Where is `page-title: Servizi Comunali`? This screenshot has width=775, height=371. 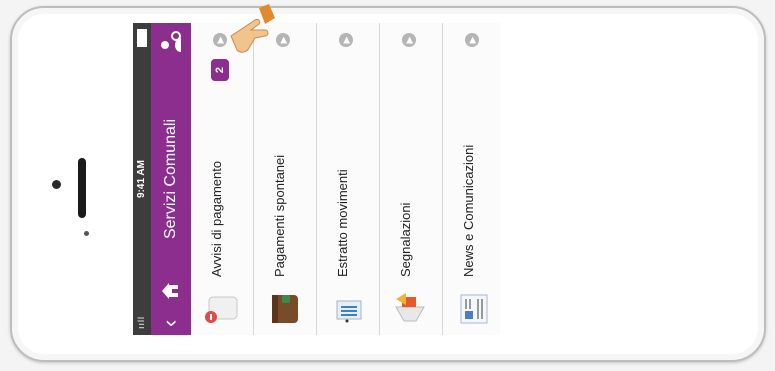
page-title: Servizi Comunali is located at coordinates (170, 179).